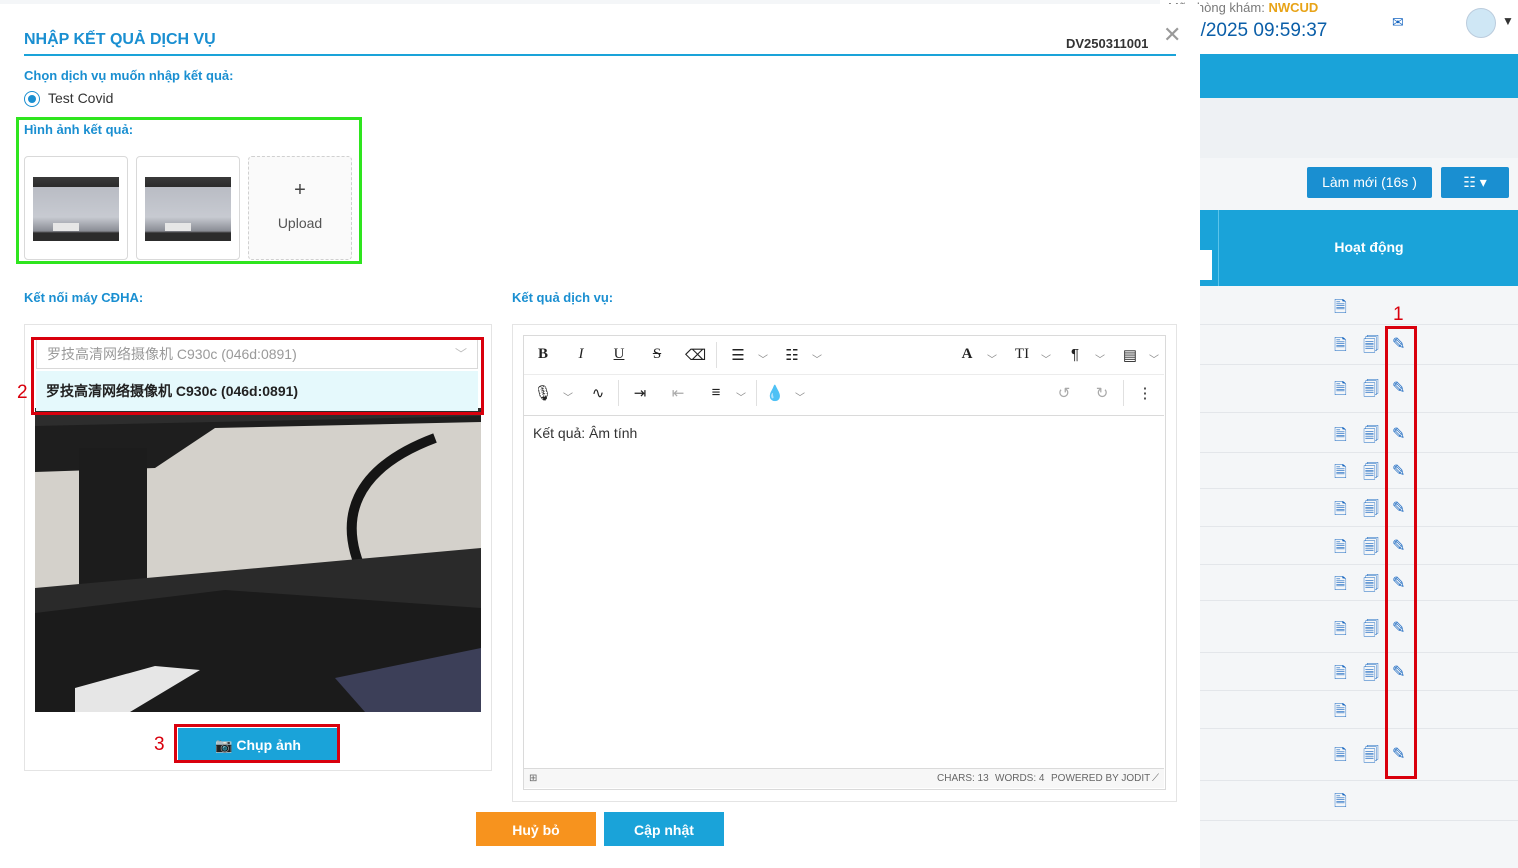 This screenshot has height=868, width=1518. Describe the element at coordinates (1145, 393) in the screenshot. I see `more-icon: ⋮` at that location.